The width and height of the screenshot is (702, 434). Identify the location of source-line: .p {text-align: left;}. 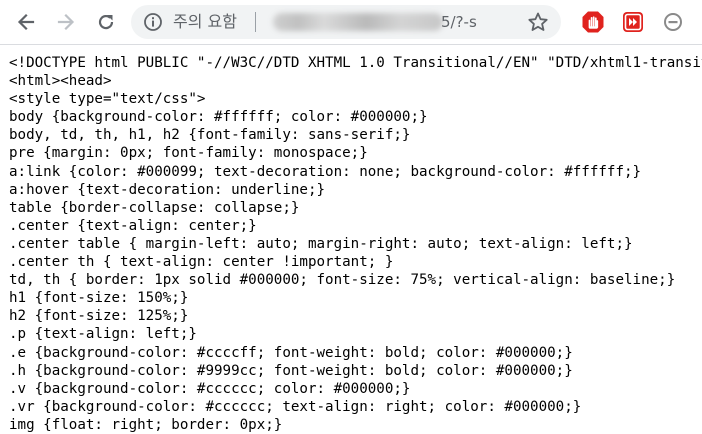
(103, 334).